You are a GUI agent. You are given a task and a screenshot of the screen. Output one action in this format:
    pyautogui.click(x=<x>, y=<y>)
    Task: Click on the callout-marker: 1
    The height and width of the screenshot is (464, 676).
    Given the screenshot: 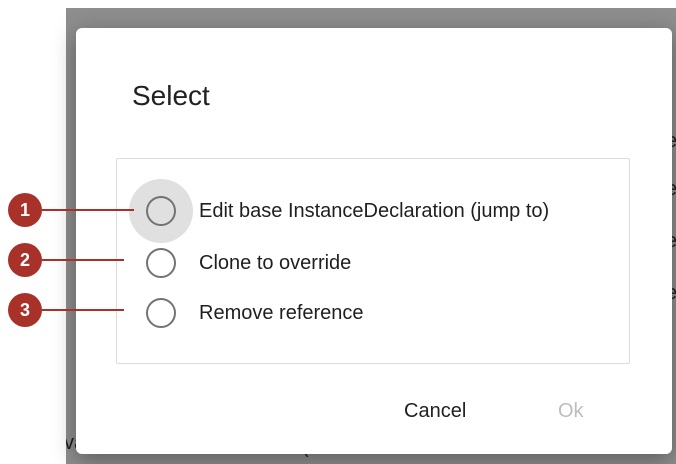 What is the action you would take?
    pyautogui.click(x=25, y=210)
    